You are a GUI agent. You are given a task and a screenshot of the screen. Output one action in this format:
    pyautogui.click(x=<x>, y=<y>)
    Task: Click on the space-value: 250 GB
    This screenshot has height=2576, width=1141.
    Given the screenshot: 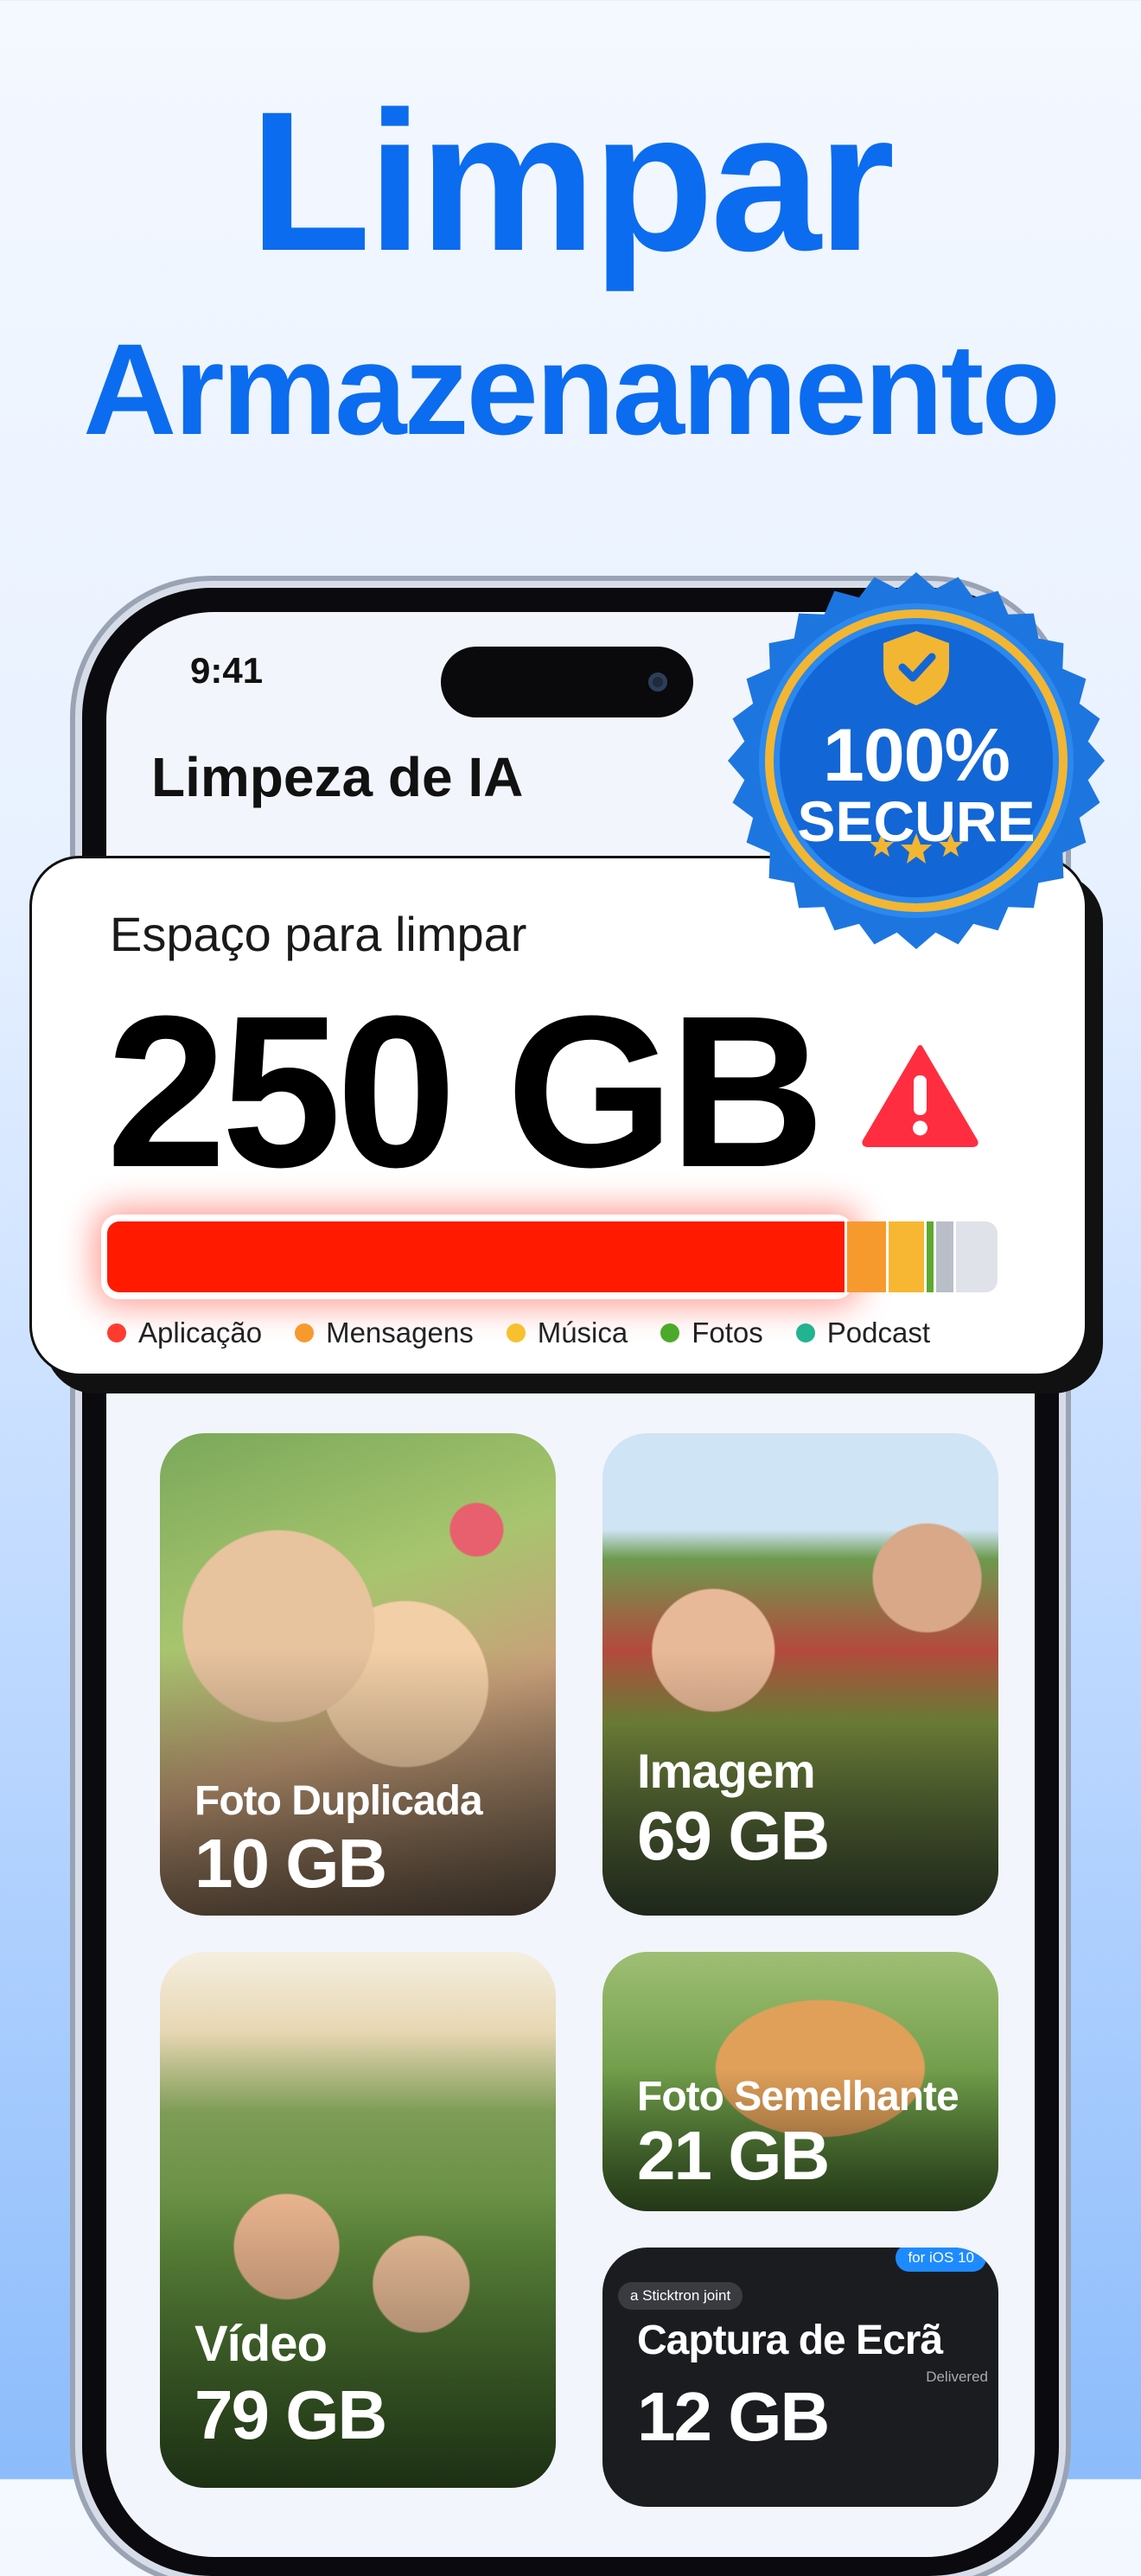 What is the action you would take?
    pyautogui.click(x=465, y=1091)
    